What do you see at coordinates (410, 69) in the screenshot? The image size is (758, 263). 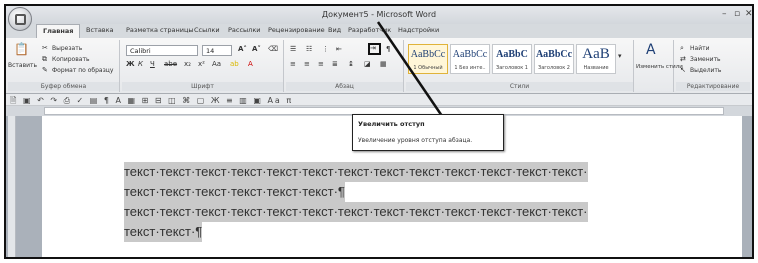 I see `callout-line` at bounding box center [410, 69].